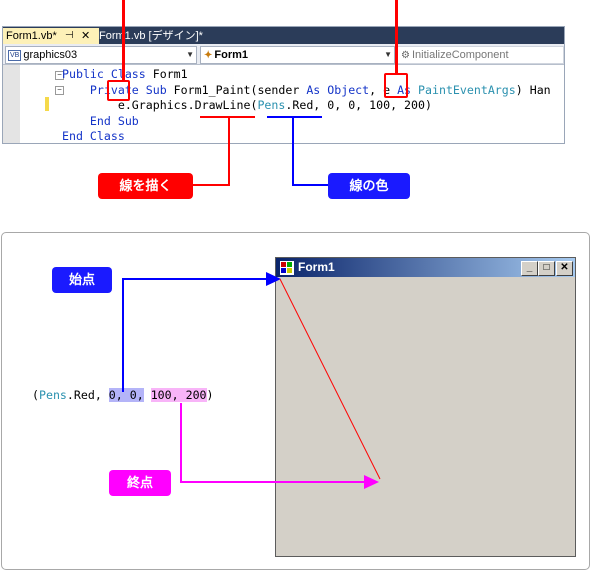 This screenshot has width=591, height=571. Describe the element at coordinates (371, 482) in the screenshot. I see `end-arrow-head` at that location.